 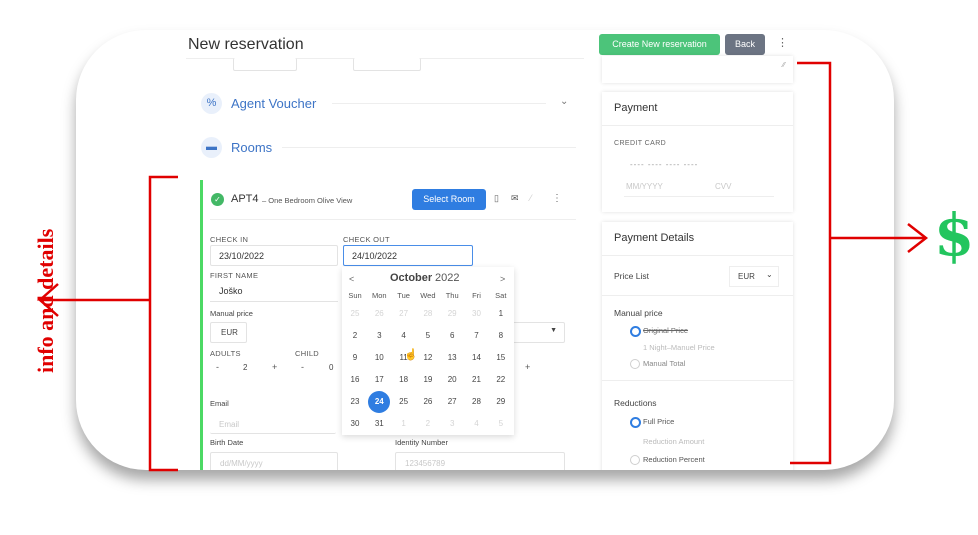 I want to click on right-bracket, so click(x=811, y=263).